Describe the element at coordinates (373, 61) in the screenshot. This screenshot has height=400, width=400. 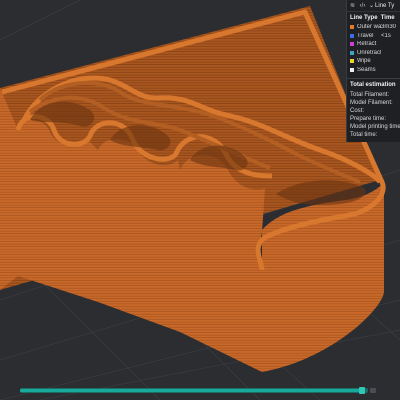
I see `legend-row: Wipe` at that location.